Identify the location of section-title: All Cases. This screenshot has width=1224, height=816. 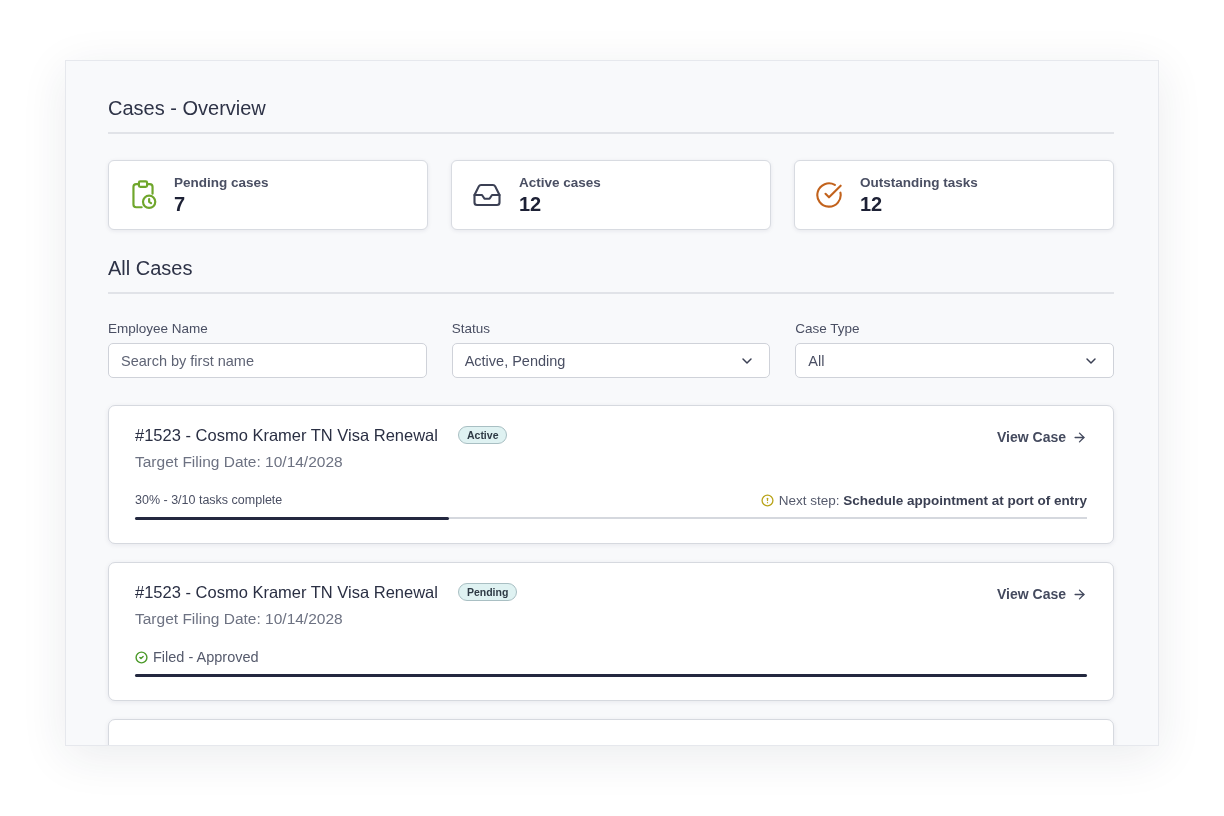
(611, 275).